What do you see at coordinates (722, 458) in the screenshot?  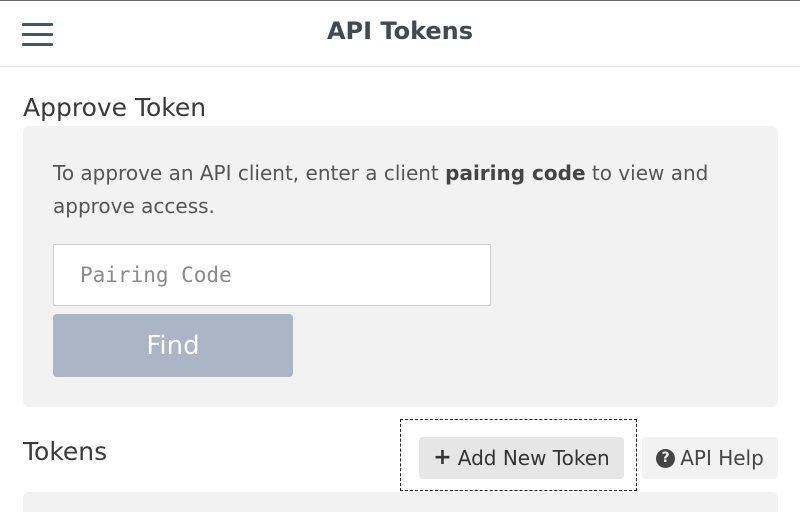 I see `api-help-label: API Help` at bounding box center [722, 458].